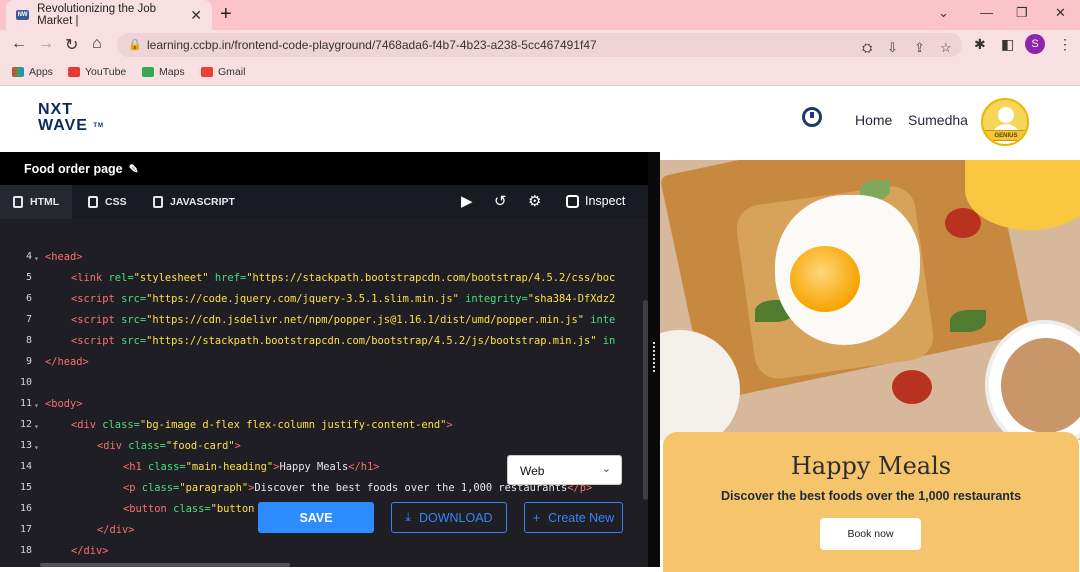 This screenshot has width=1080, height=572. I want to click on horizontal-scrollbar, so click(165, 565).